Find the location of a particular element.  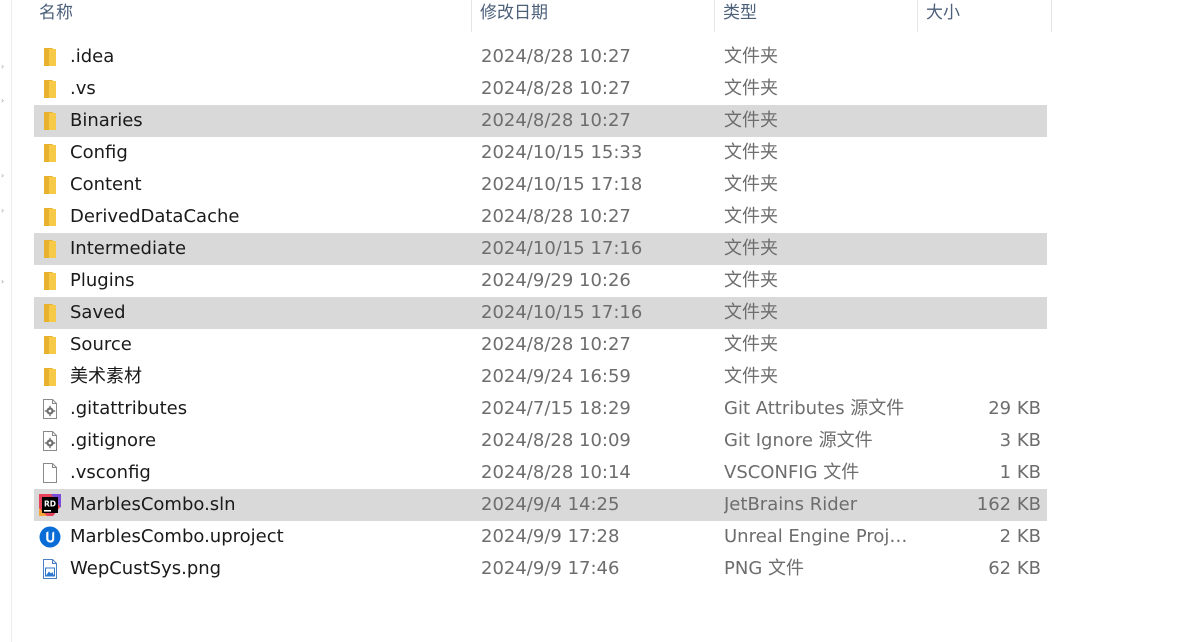

file-row: Intermediate 2024/10/15 17:16 文件夹 is located at coordinates (540, 249).